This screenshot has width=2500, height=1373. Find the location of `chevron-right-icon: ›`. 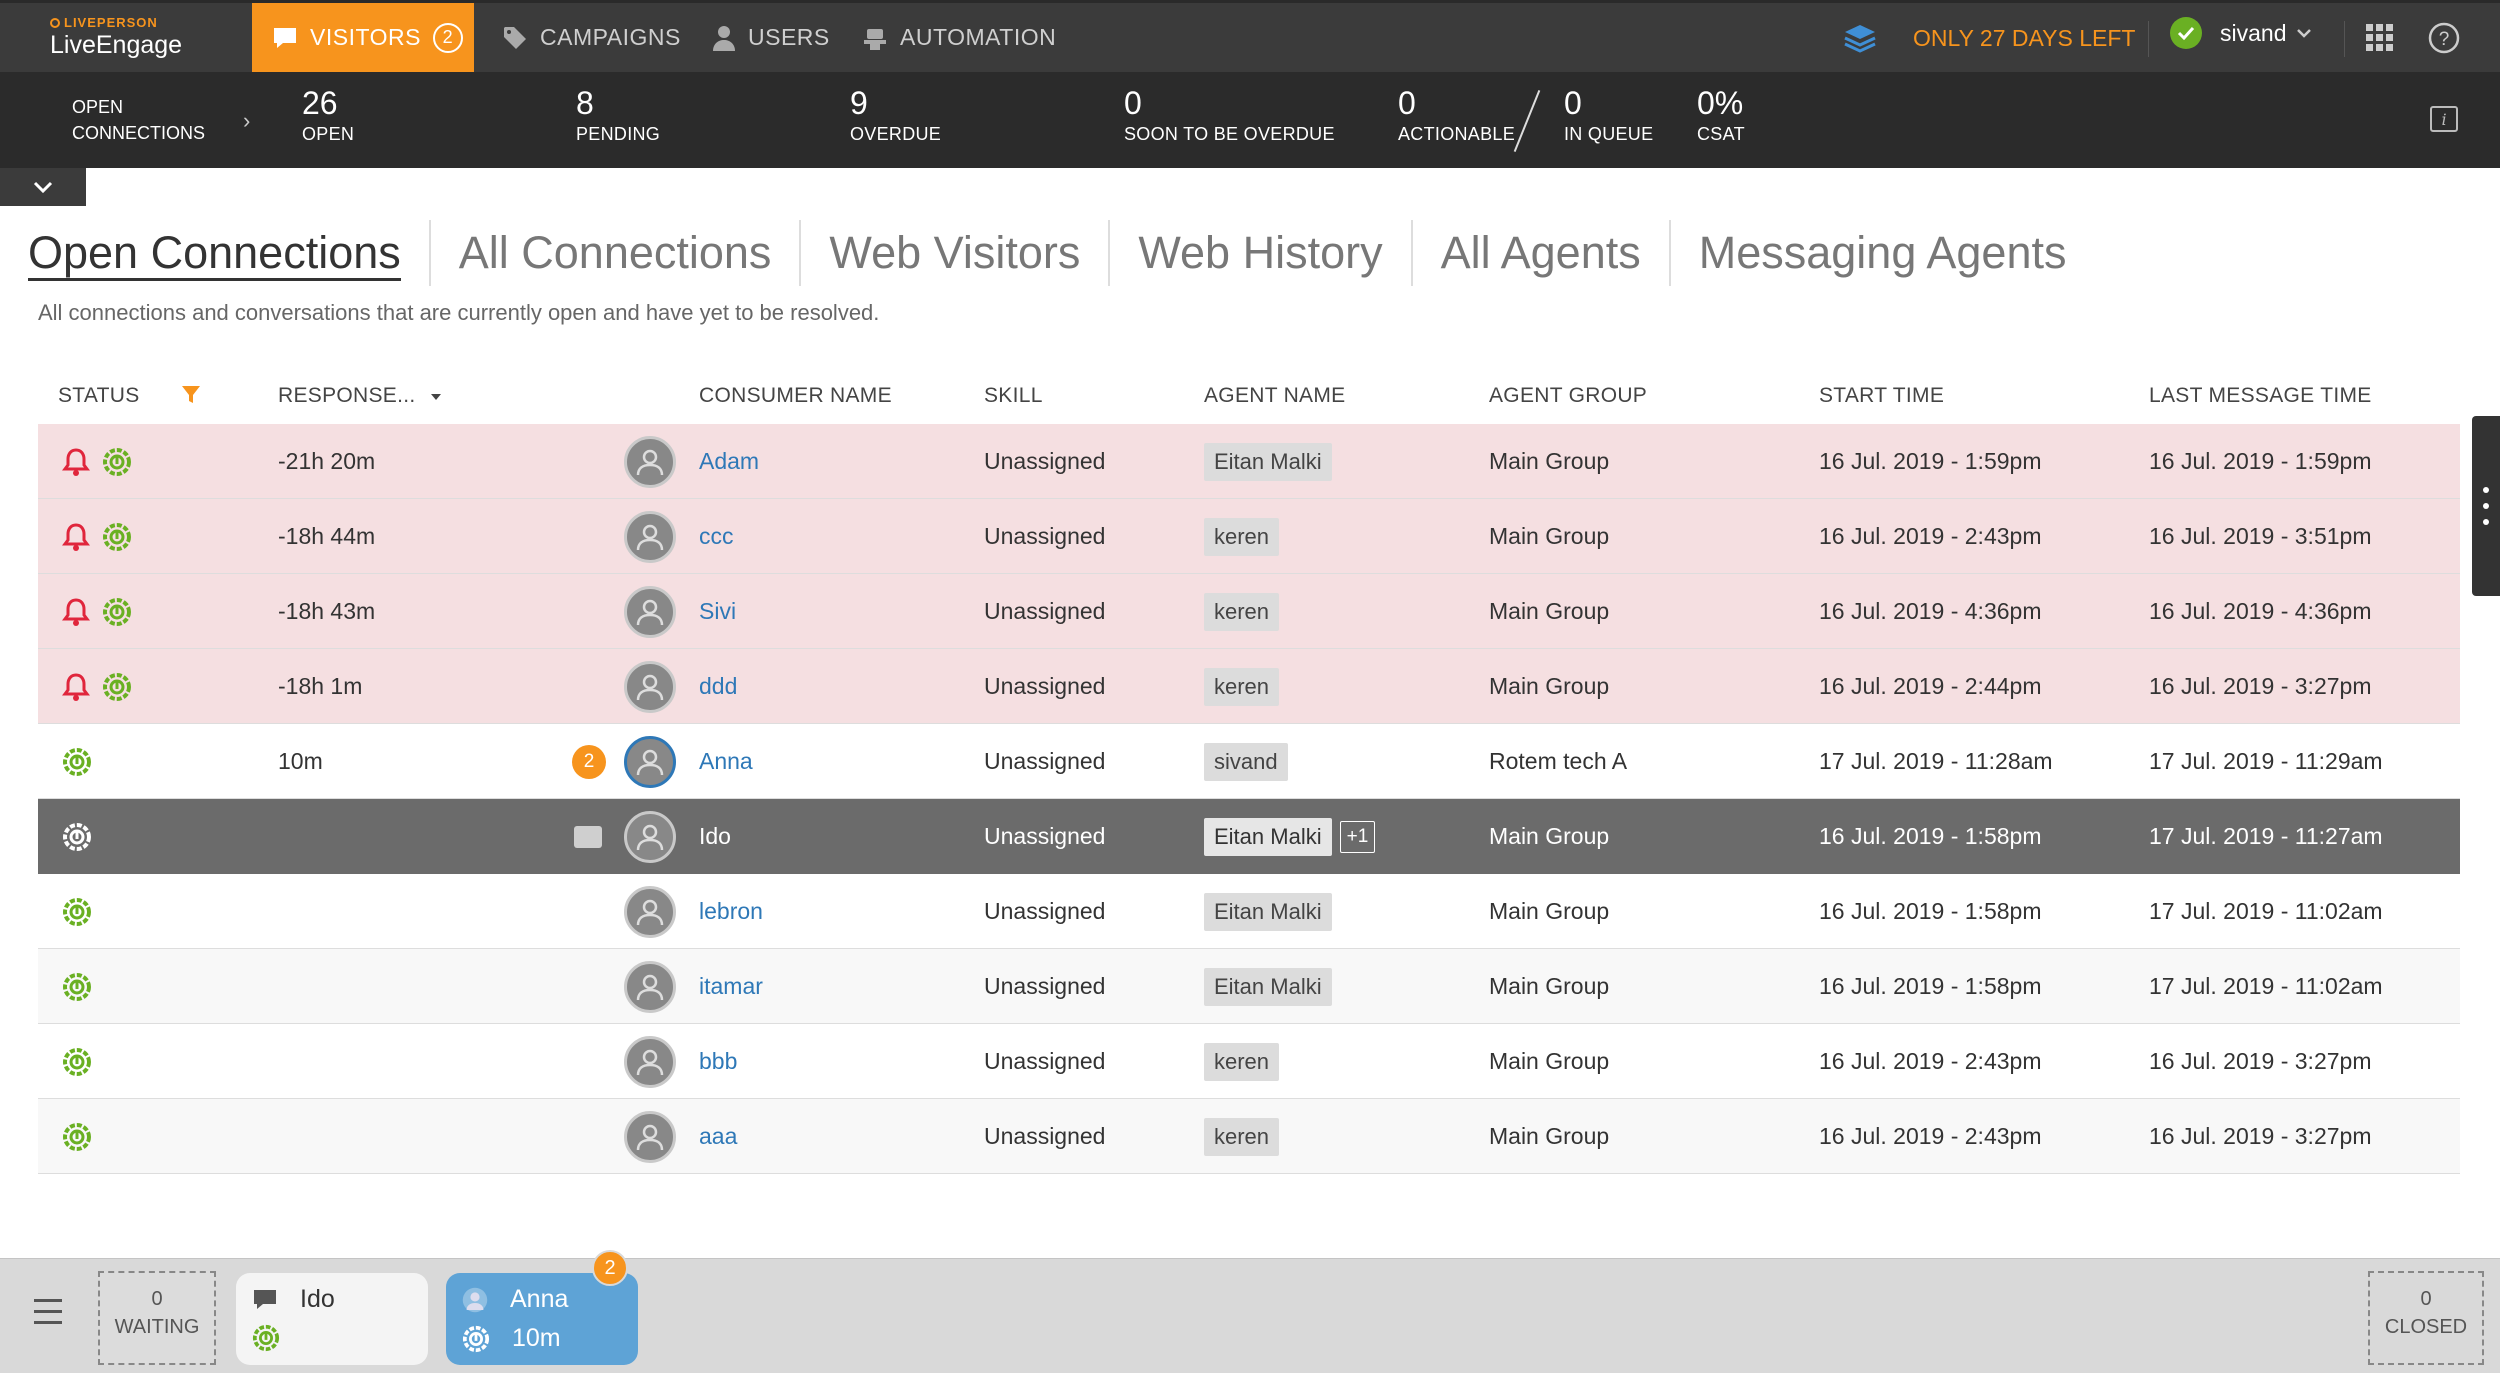

chevron-right-icon: › is located at coordinates (246, 121).